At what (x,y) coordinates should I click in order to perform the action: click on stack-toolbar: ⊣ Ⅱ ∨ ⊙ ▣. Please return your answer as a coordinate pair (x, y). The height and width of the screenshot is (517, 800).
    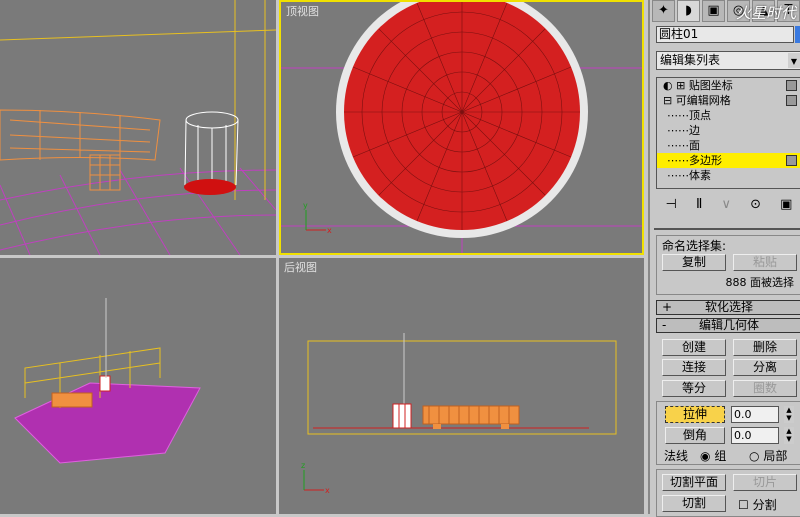
    Looking at the image, I should click on (728, 207).